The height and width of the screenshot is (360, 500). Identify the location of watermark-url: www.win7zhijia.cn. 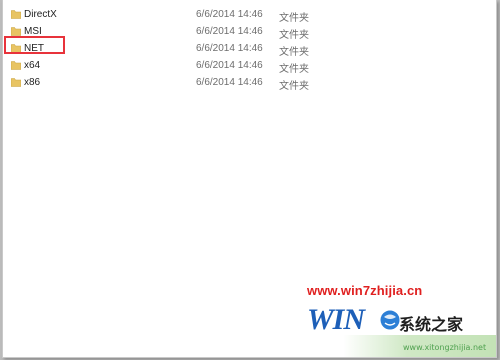
(365, 290).